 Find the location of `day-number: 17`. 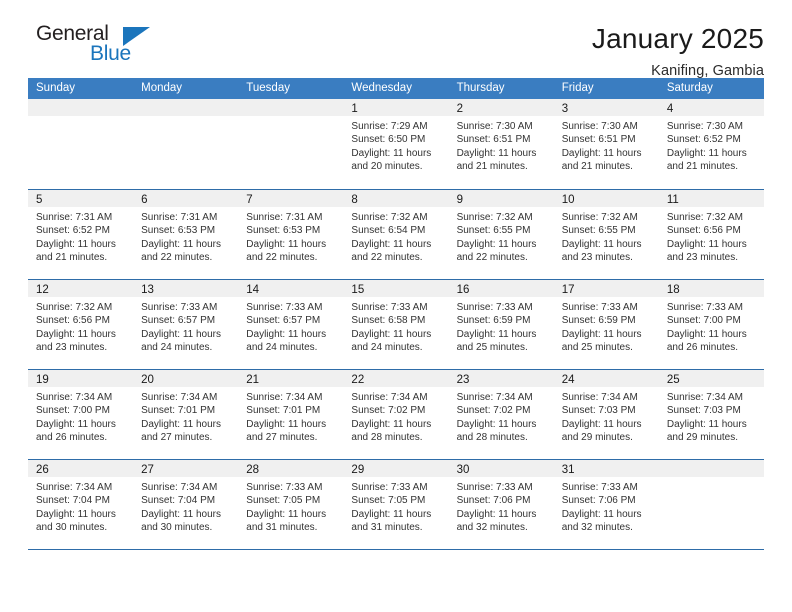

day-number: 17 is located at coordinates (568, 290).